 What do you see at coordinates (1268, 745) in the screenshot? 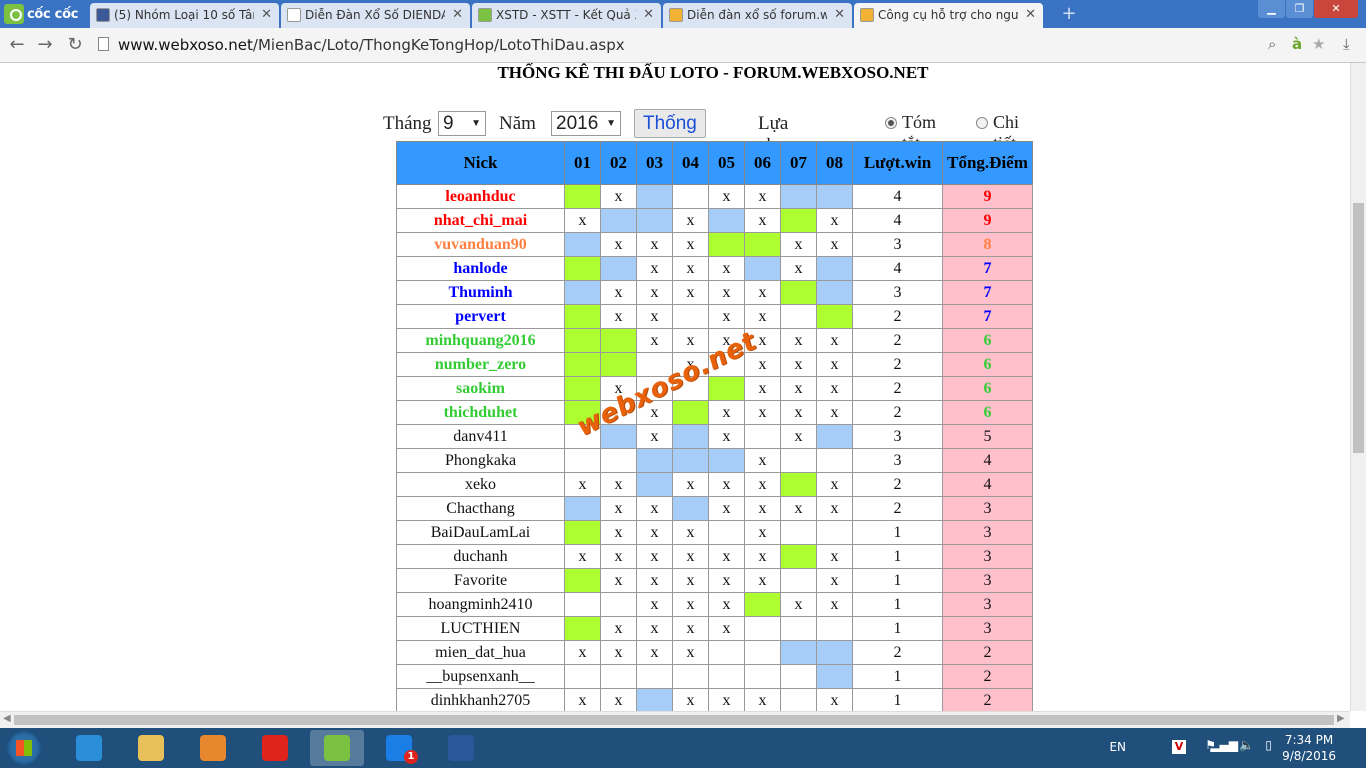
I see `battery-icon: ▯` at bounding box center [1268, 745].